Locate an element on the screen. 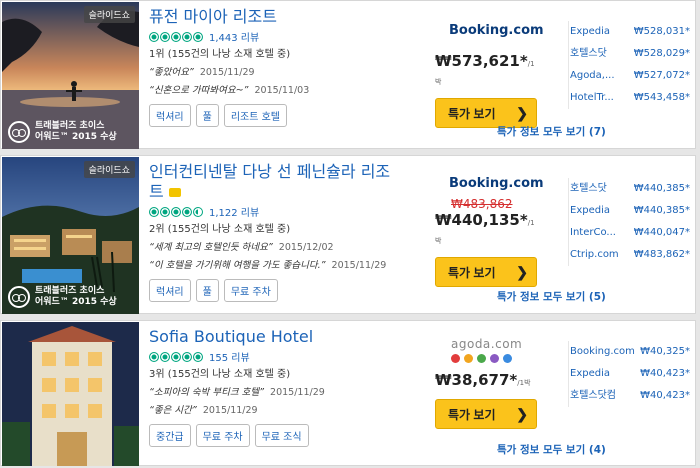  provider-price: ₩527,072* is located at coordinates (661, 75).